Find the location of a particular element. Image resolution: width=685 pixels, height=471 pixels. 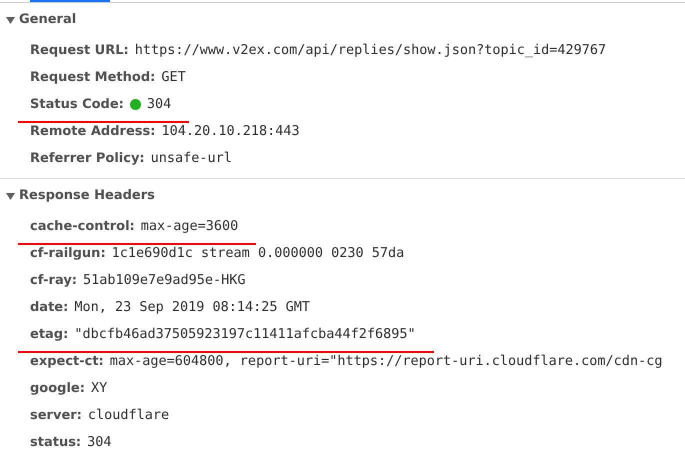

header-value: 51ab109e7e9ad95e-HKG is located at coordinates (164, 280).